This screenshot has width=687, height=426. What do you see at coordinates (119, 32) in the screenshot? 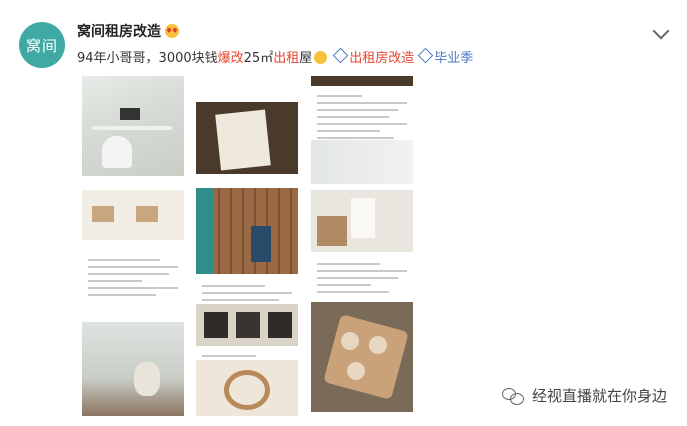
I see `account-name-text: 窝间租房改造` at bounding box center [119, 32].